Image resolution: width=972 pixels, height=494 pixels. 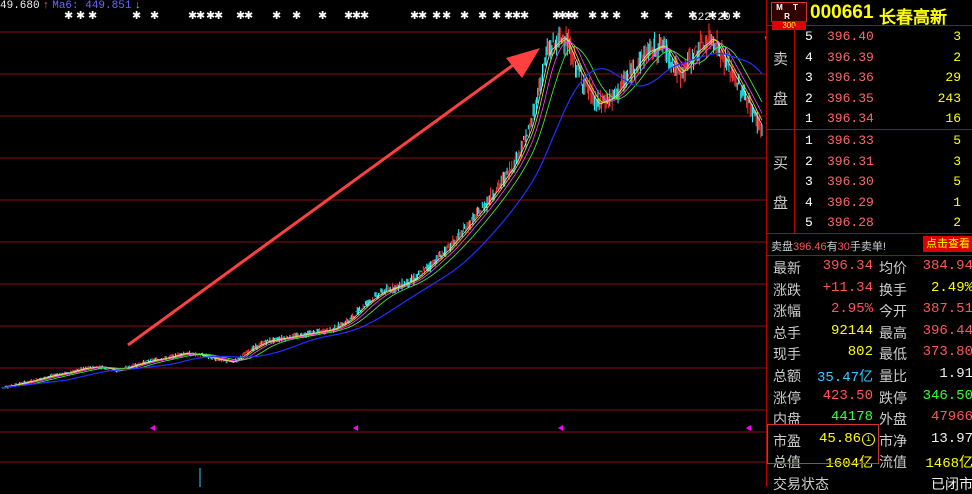 What do you see at coordinates (851, 417) in the screenshot?
I see `quote-value: 44178` at bounding box center [851, 417].